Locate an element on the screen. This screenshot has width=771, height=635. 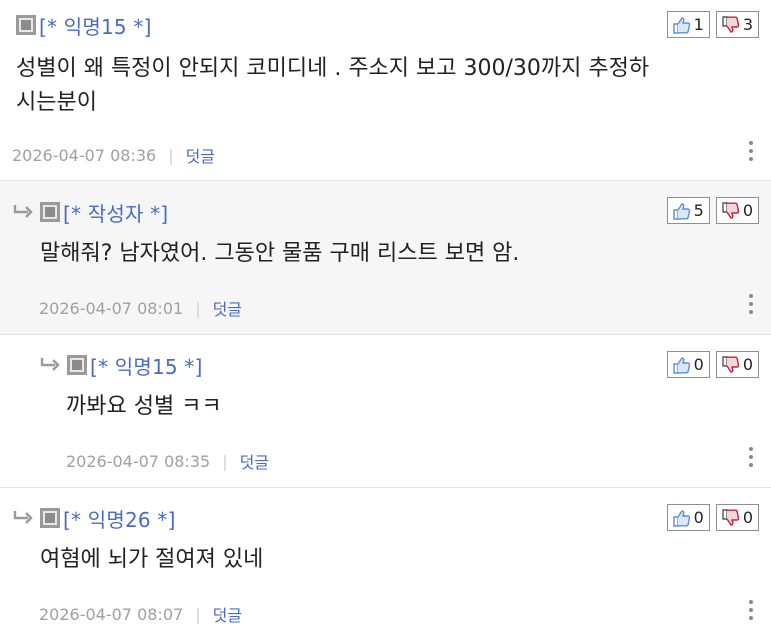
comment-date: 2026-04-07 08:36 is located at coordinates (84, 155).